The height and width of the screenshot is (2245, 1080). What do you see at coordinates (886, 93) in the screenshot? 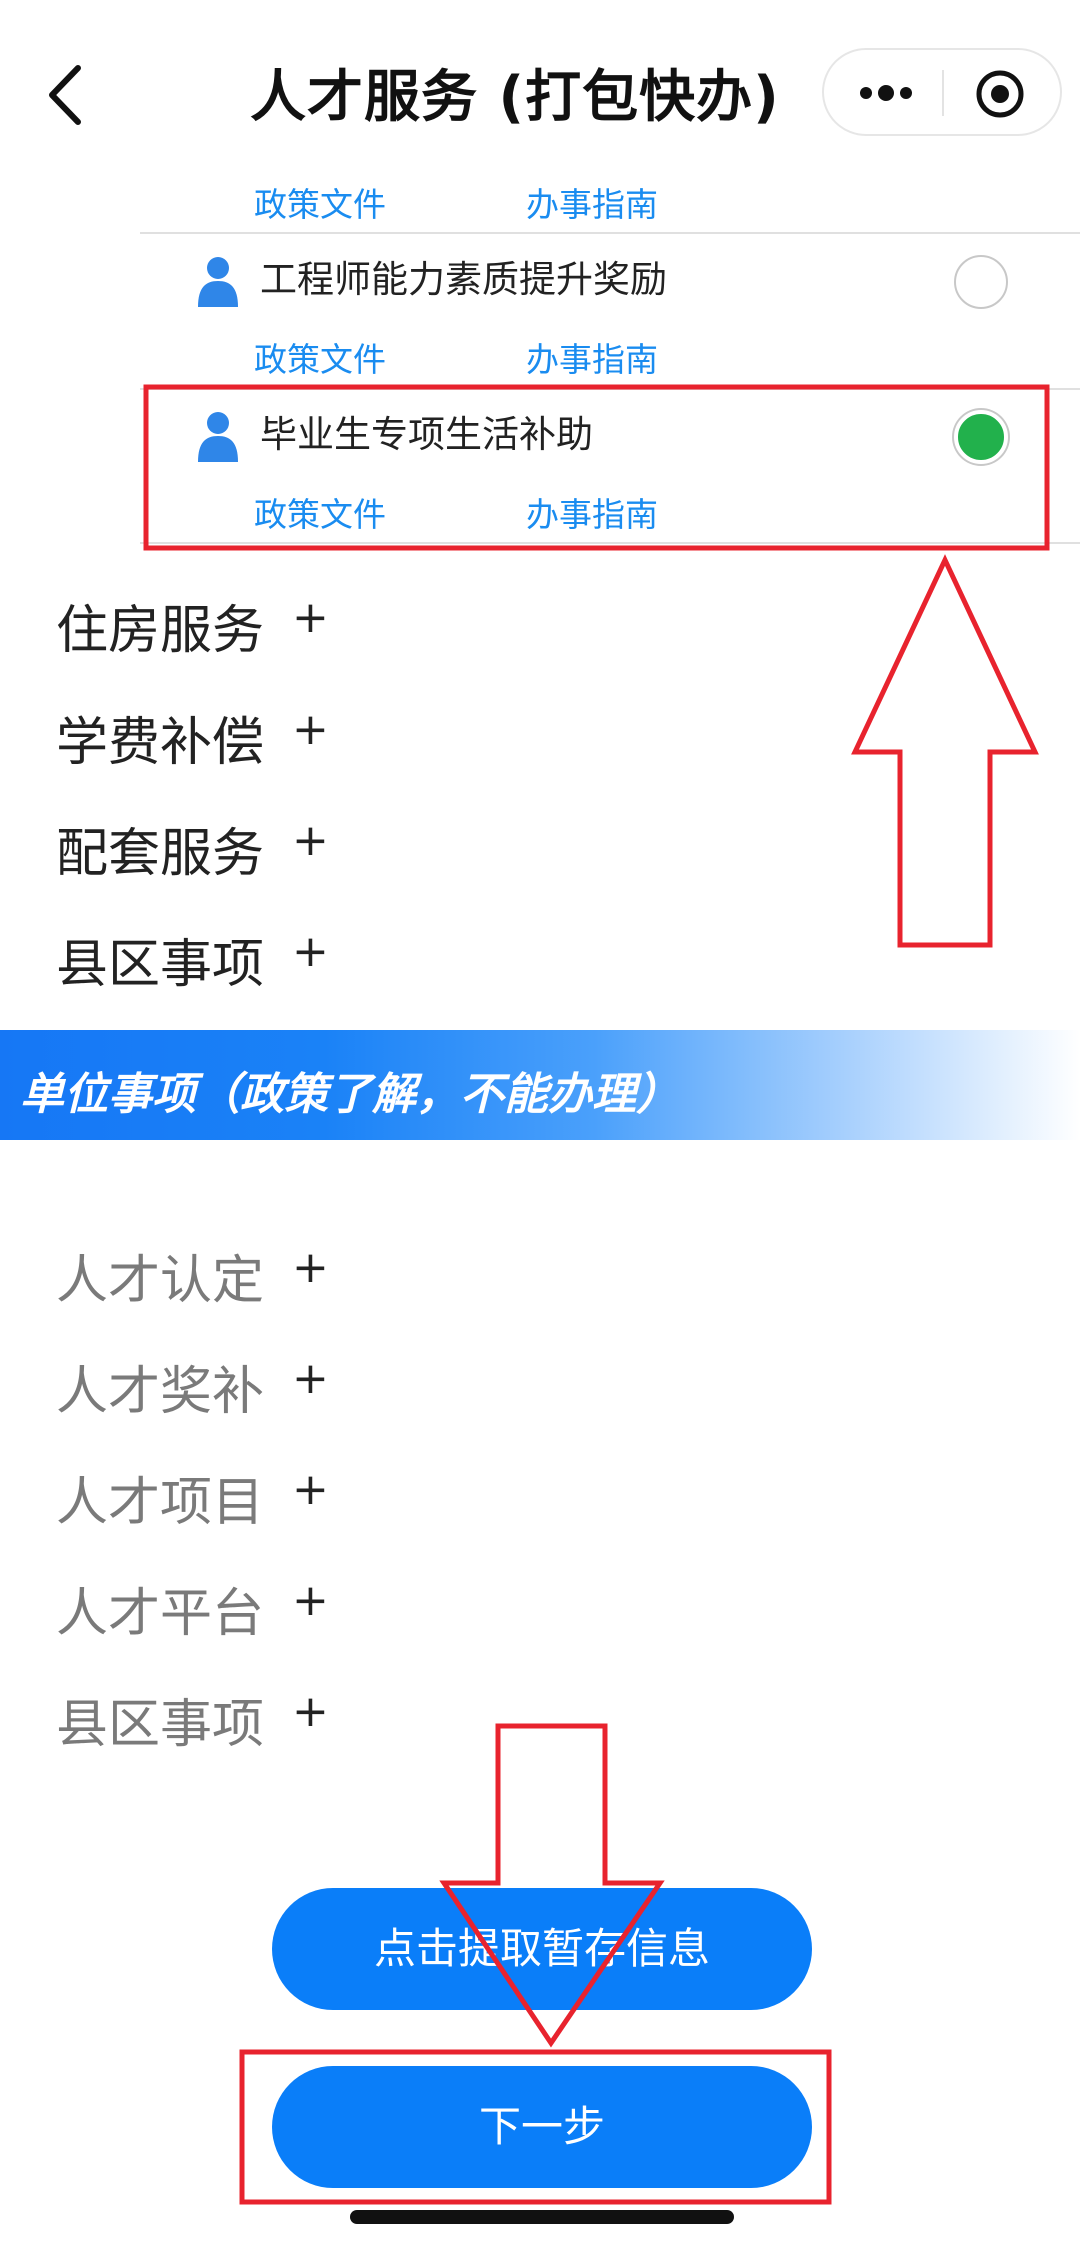
I see `more-dots-icon` at bounding box center [886, 93].